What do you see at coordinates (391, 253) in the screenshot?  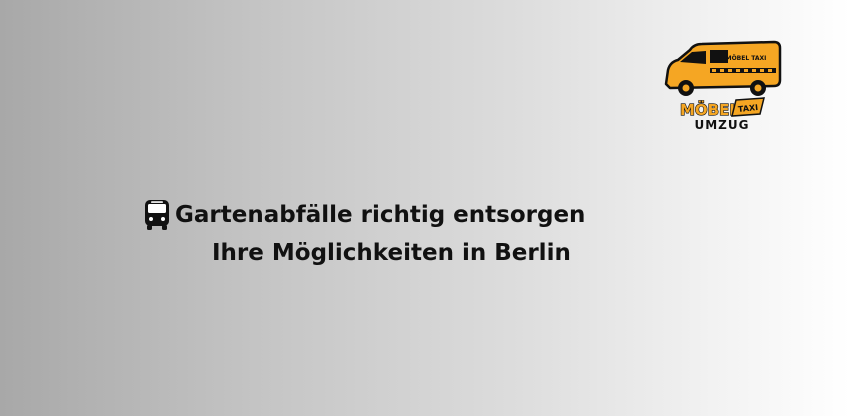 I see `headline-line-2: Ihre Möglichkeiten in Berlin` at bounding box center [391, 253].